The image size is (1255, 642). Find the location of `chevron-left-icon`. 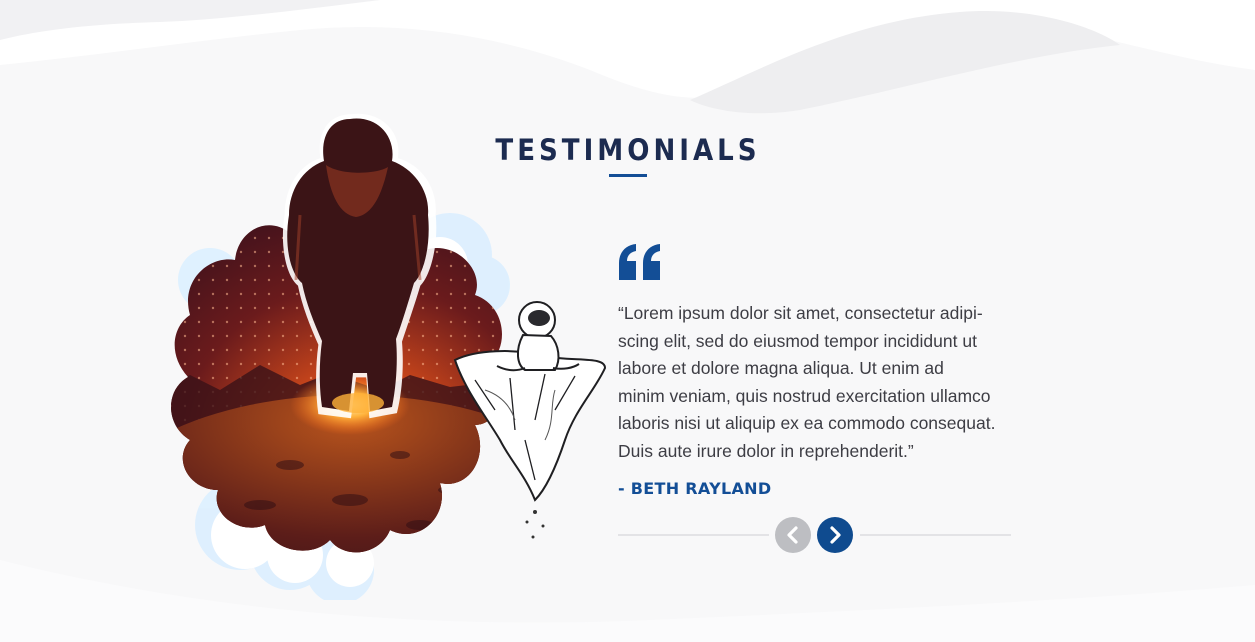

chevron-left-icon is located at coordinates (792, 535).